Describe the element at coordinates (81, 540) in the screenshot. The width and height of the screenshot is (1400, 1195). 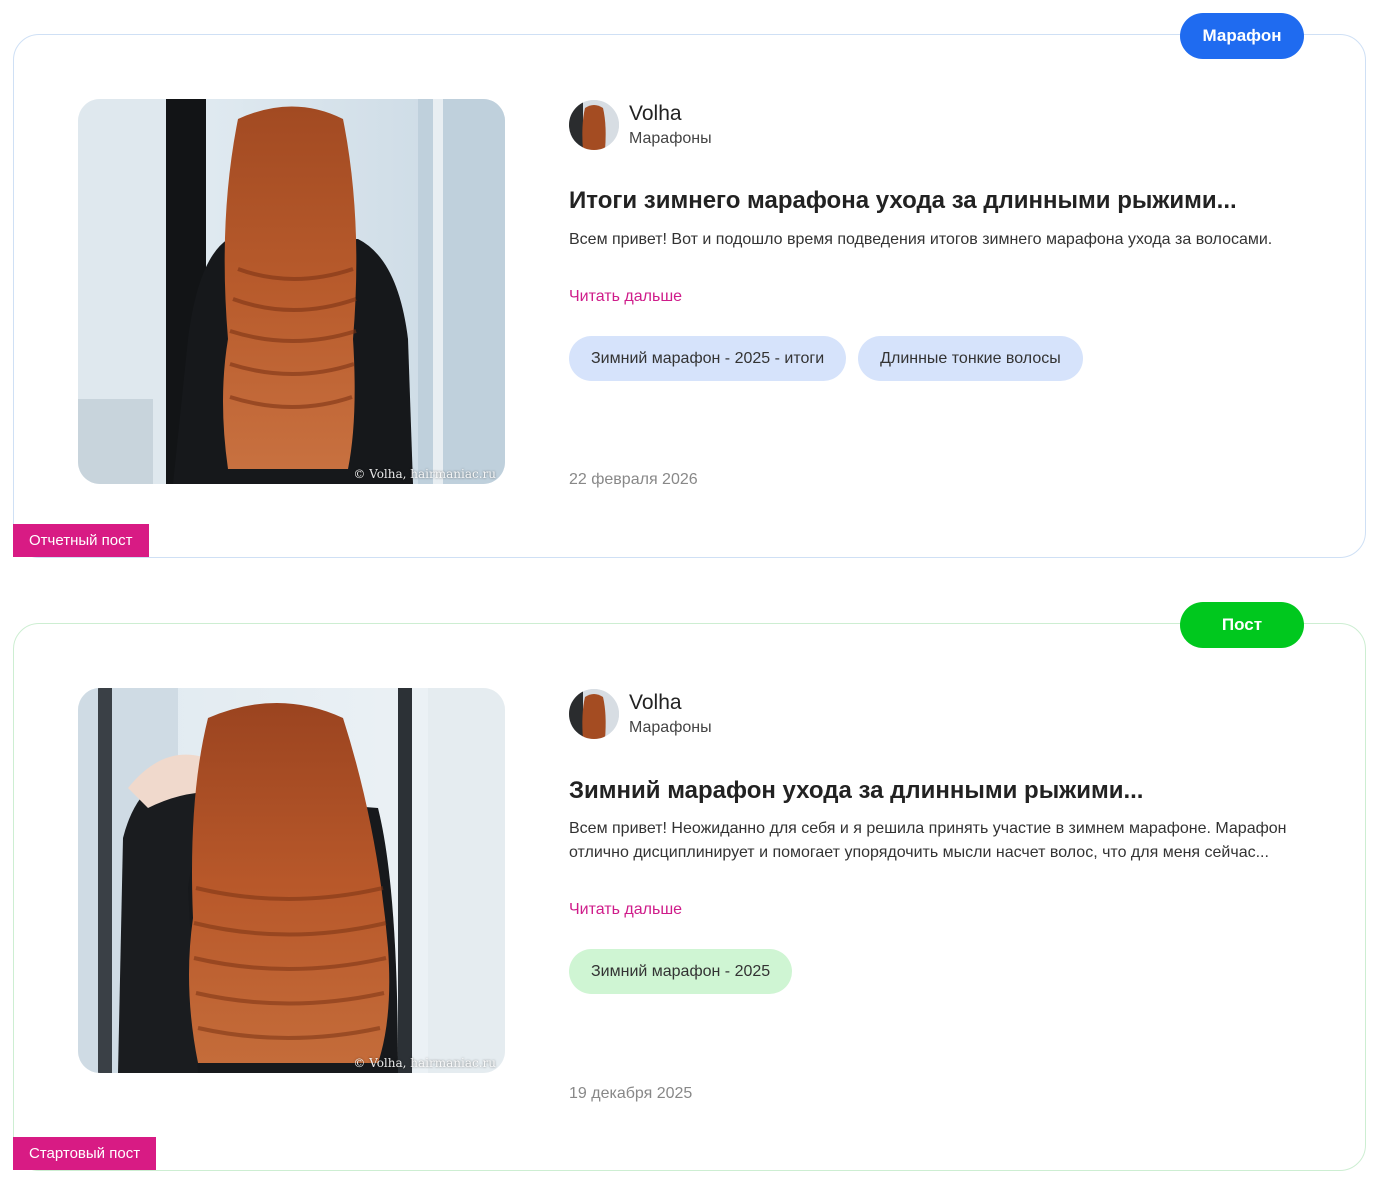
I see `post-kind-badge: Отчетный пост` at that location.